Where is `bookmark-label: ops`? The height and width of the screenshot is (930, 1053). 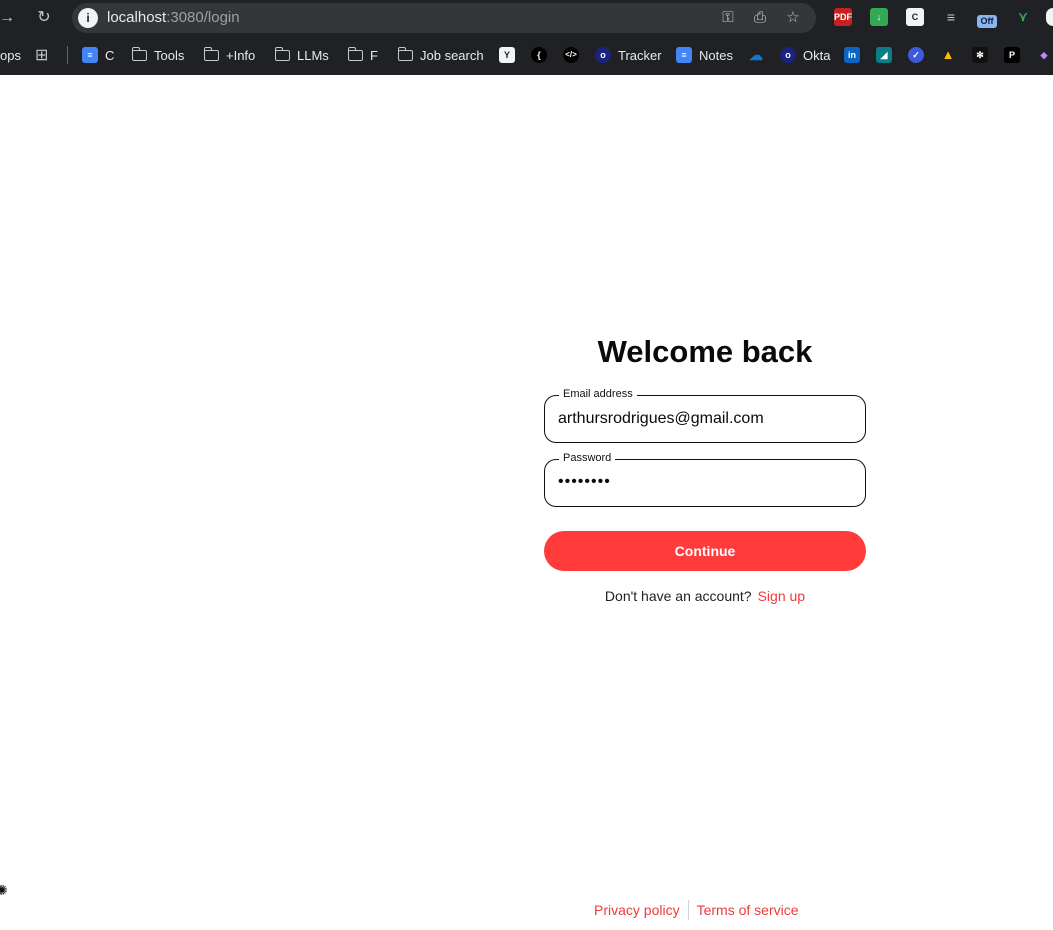
bookmark-label: ops is located at coordinates (10, 55).